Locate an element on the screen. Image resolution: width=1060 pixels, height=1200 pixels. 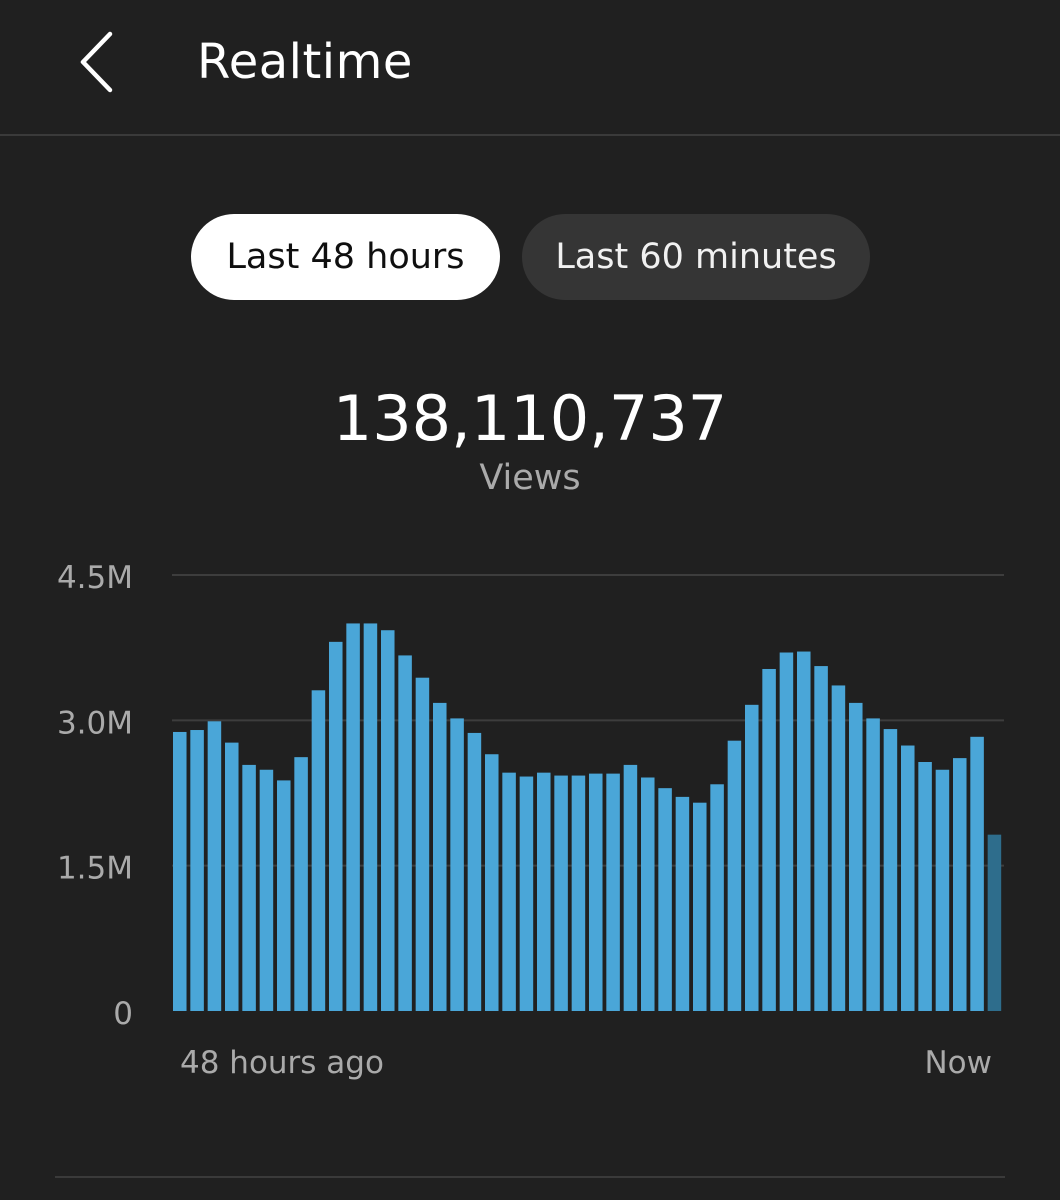
header-divider is located at coordinates (530, 135).